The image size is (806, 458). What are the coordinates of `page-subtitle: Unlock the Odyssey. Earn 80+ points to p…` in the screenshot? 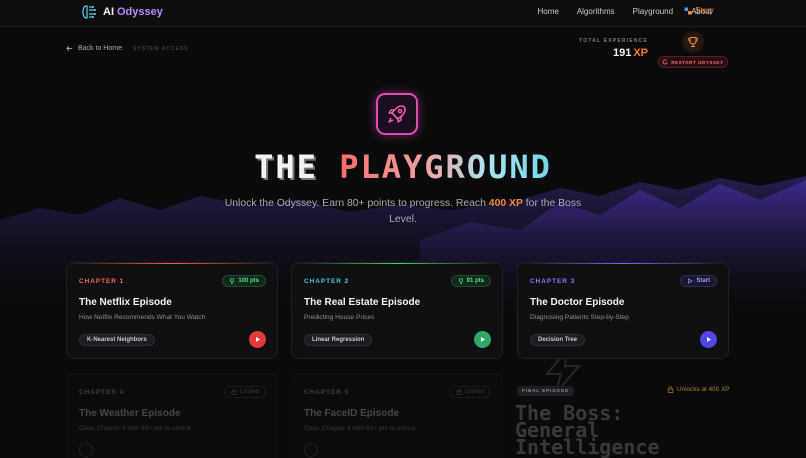 It's located at (403, 212).